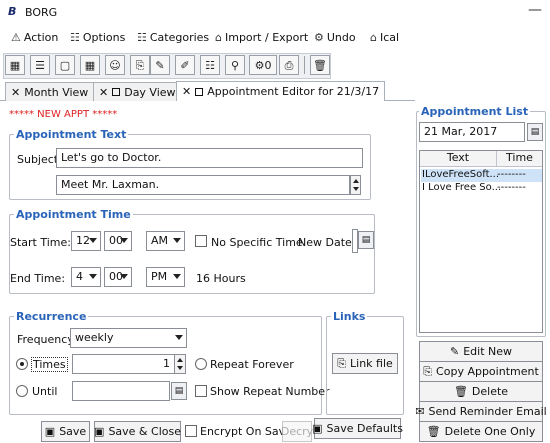 The image size is (550, 443). I want to click on save-button: ▣ Save, so click(65, 431).